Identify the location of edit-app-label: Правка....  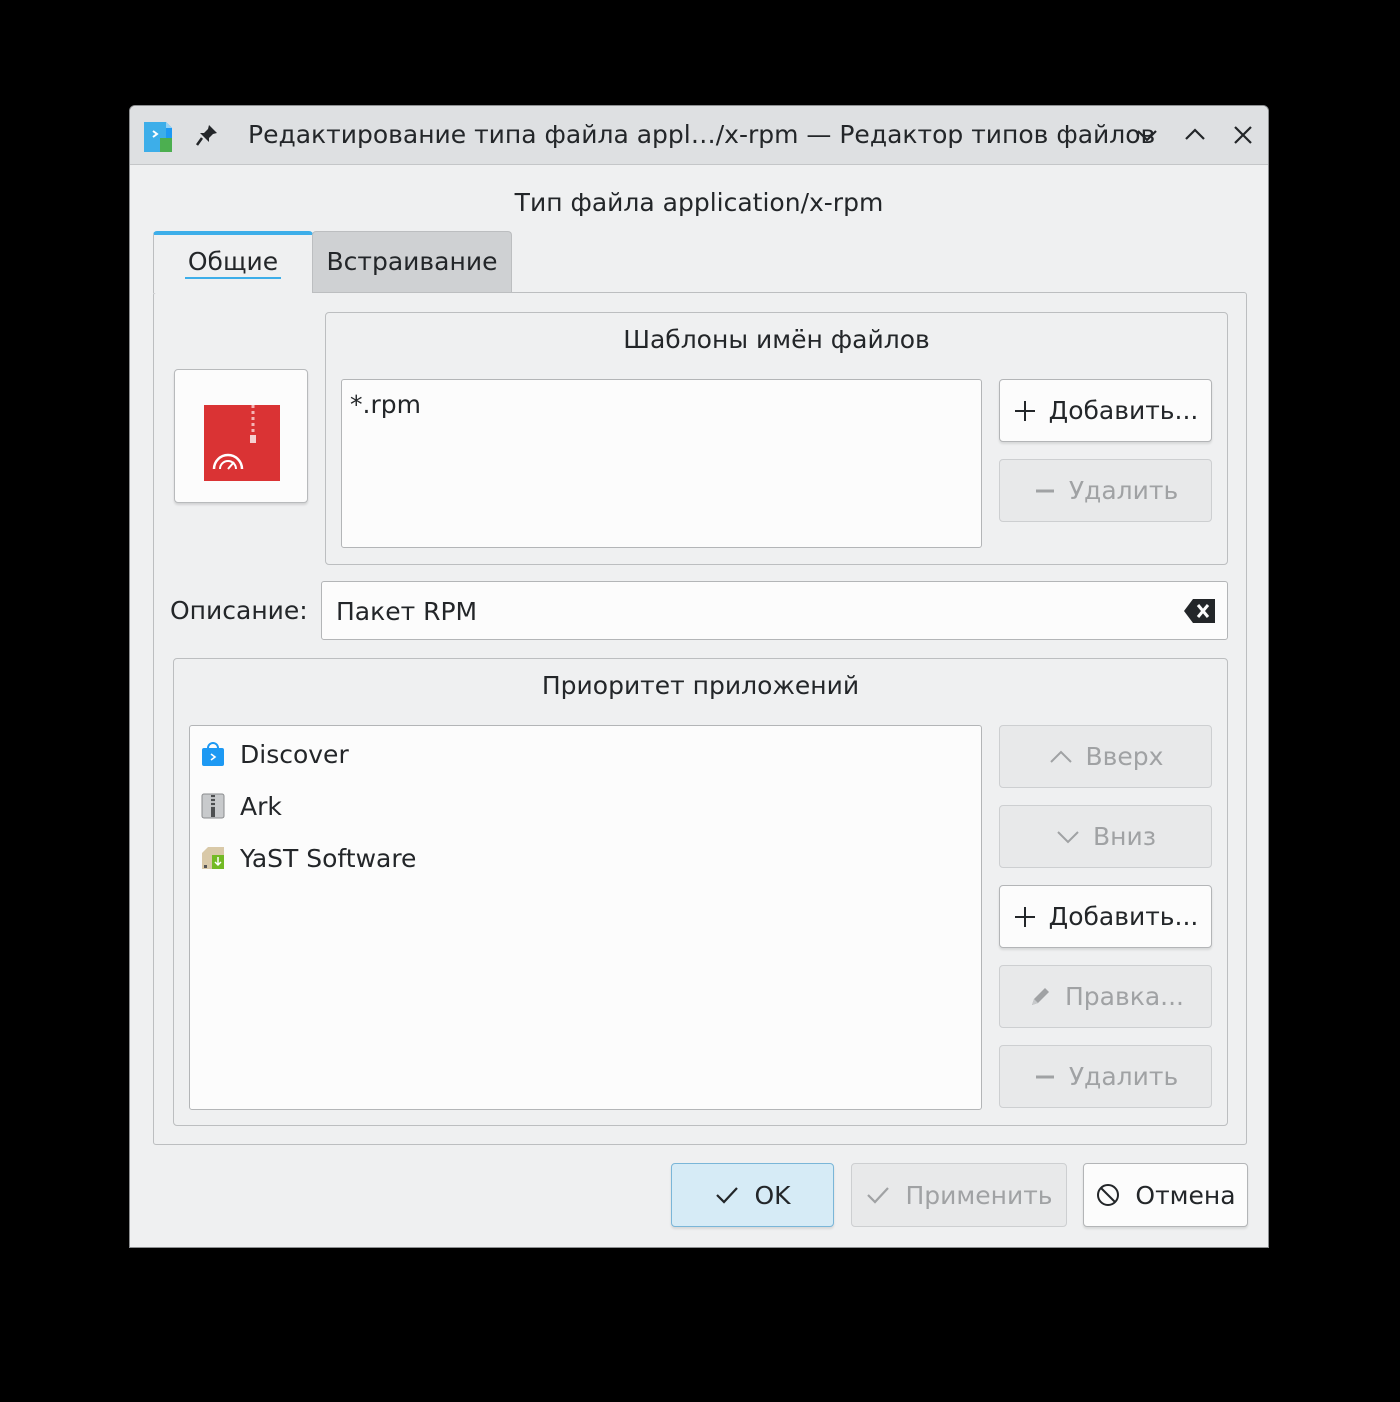
(1124, 996).